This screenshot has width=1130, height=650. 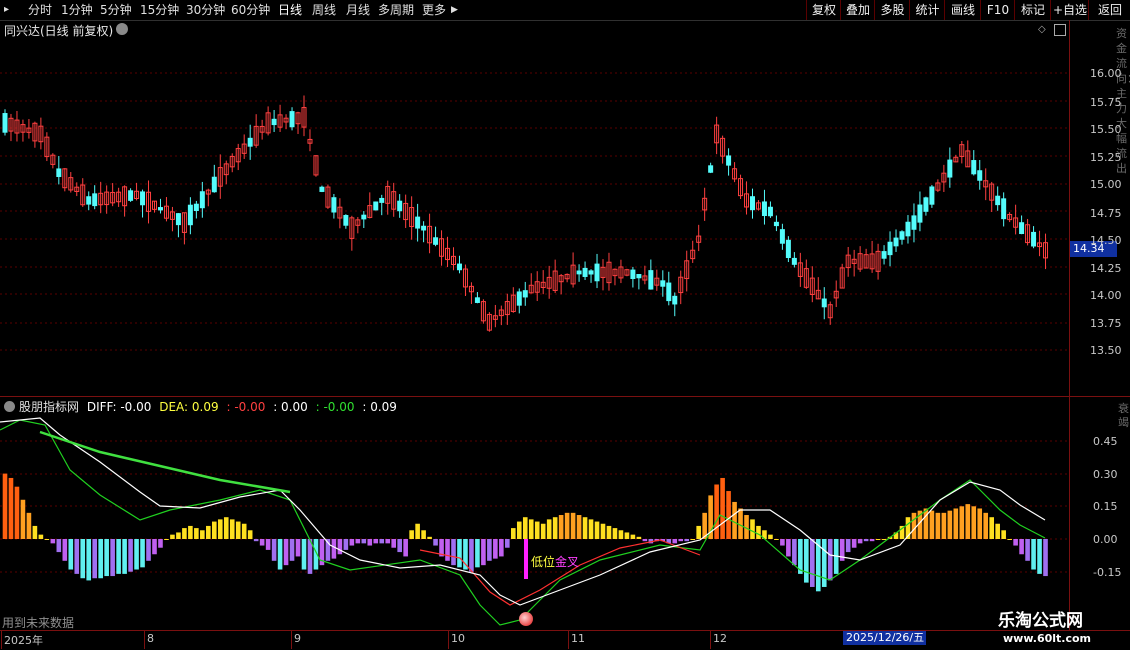 I want to click on price-axis-label: 15.00, so click(x=1106, y=184).